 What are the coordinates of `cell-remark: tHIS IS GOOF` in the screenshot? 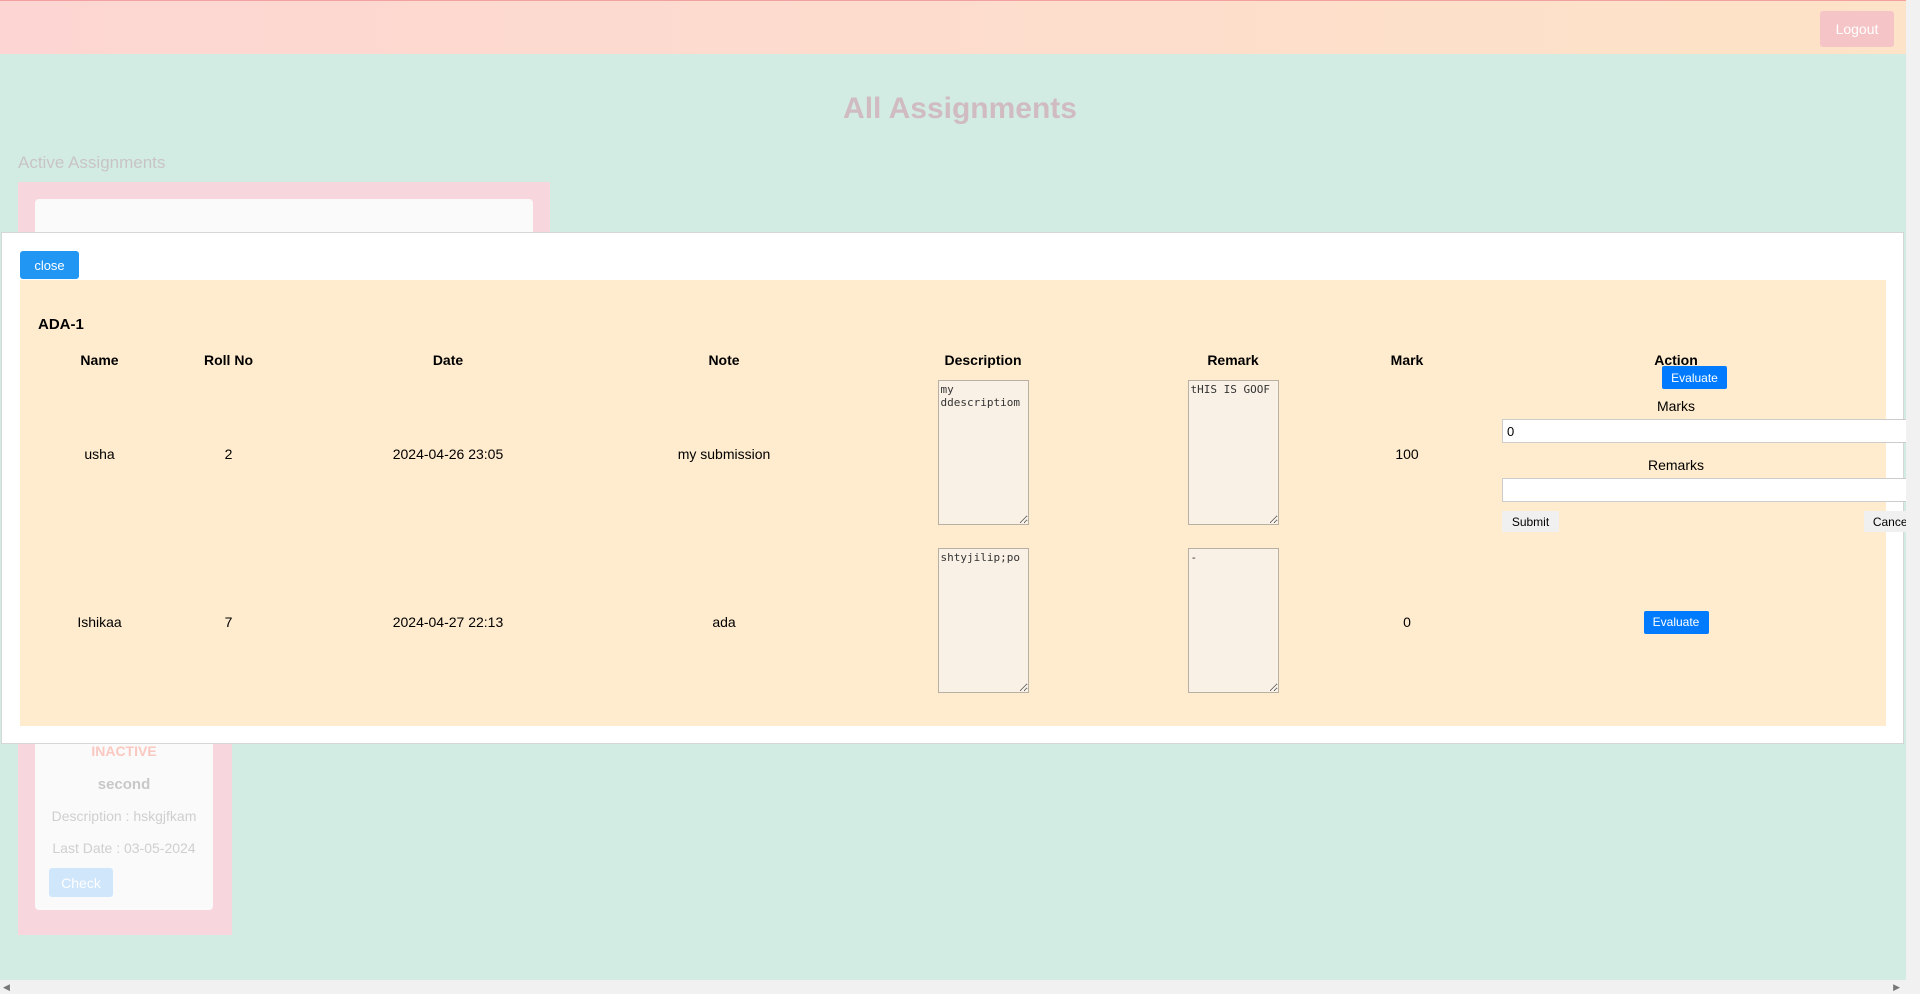 It's located at (1233, 454).